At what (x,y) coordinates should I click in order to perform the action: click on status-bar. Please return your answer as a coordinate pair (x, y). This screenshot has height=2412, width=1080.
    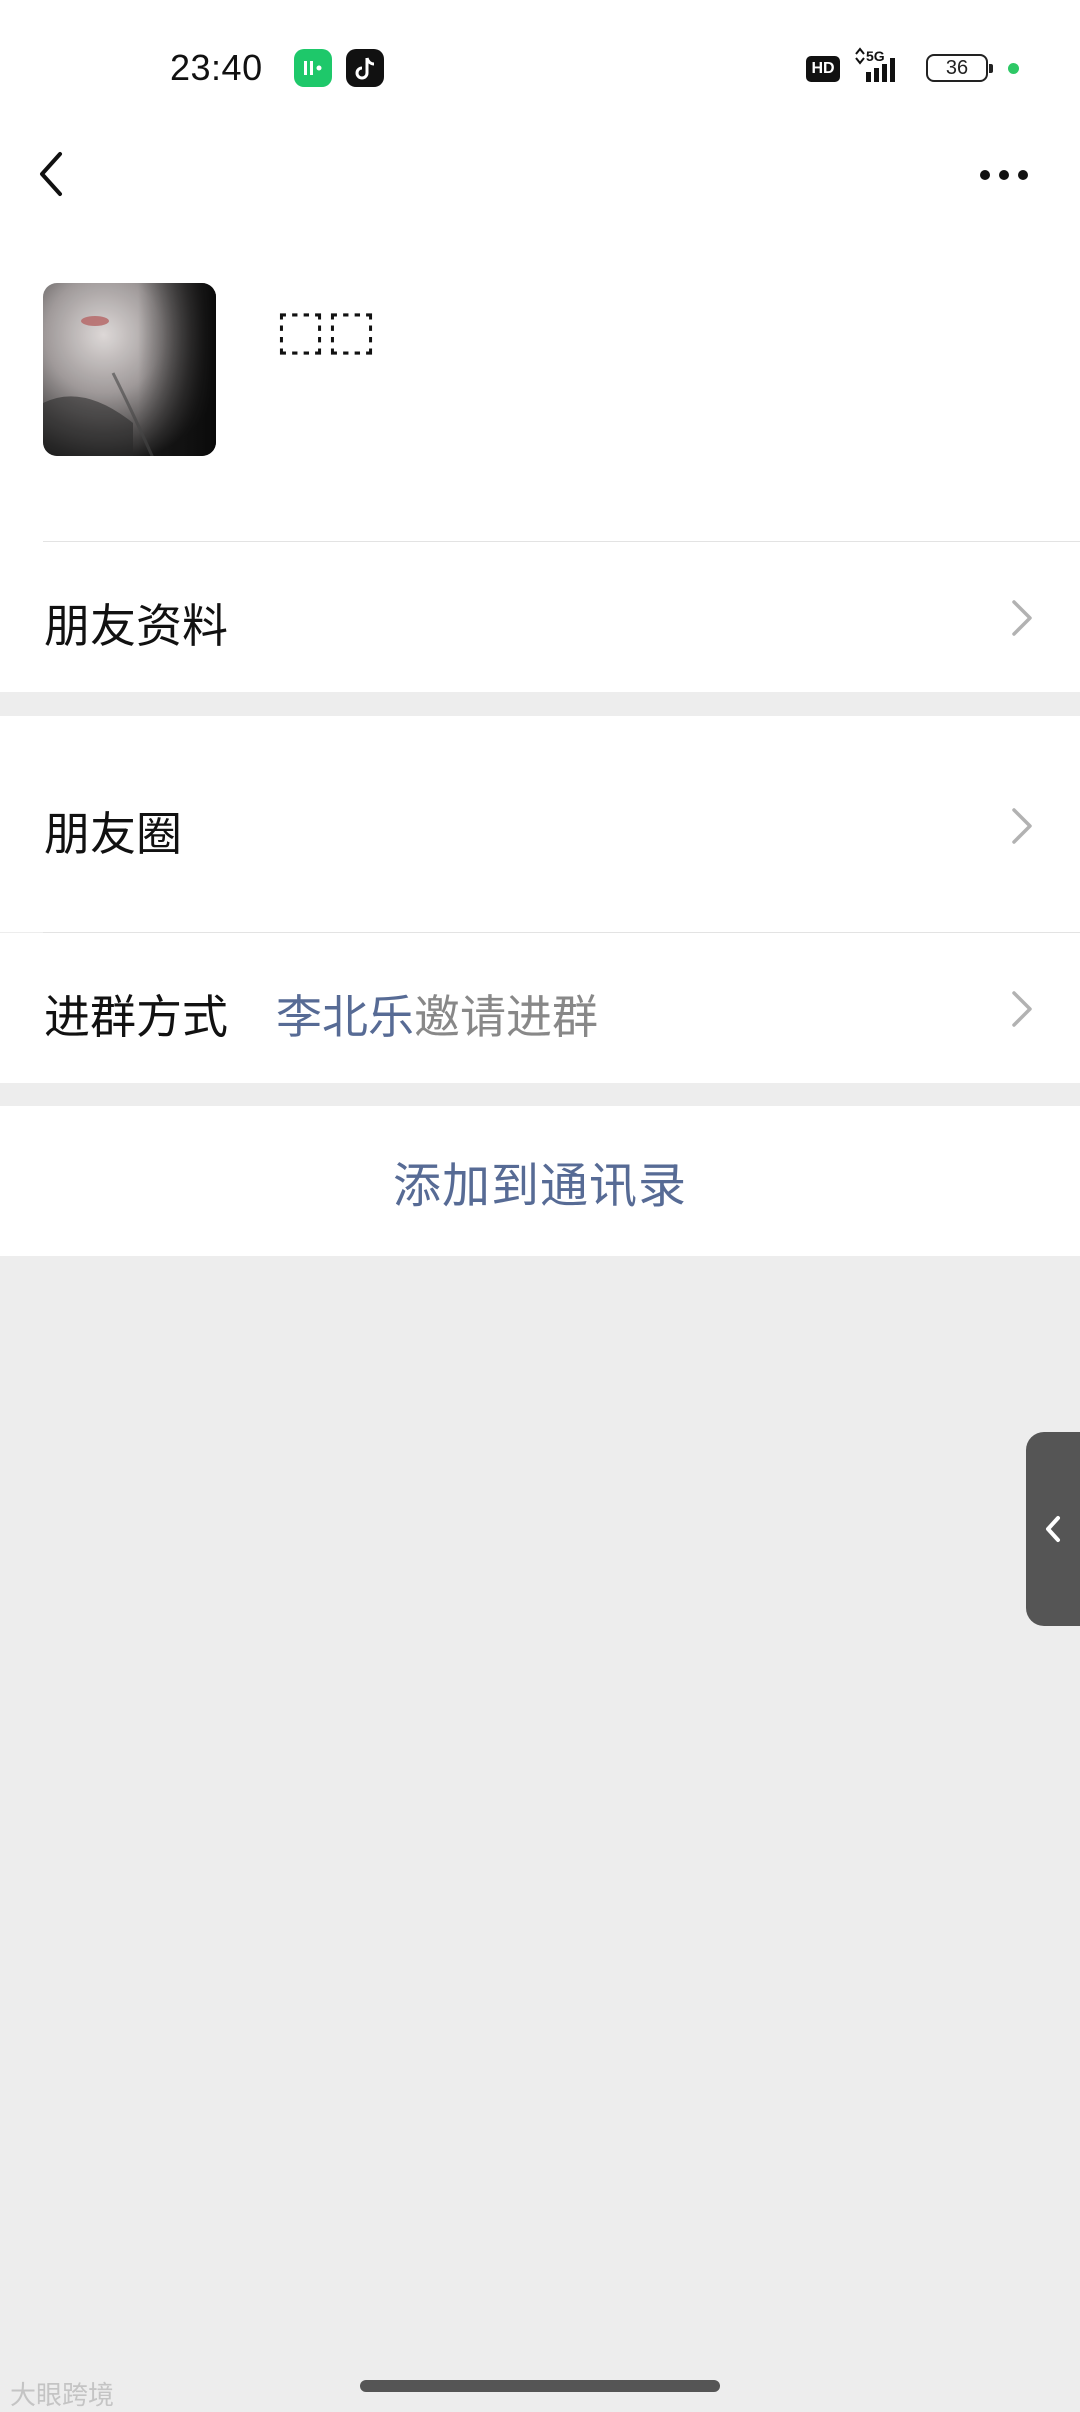
    Looking at the image, I should click on (540, 70).